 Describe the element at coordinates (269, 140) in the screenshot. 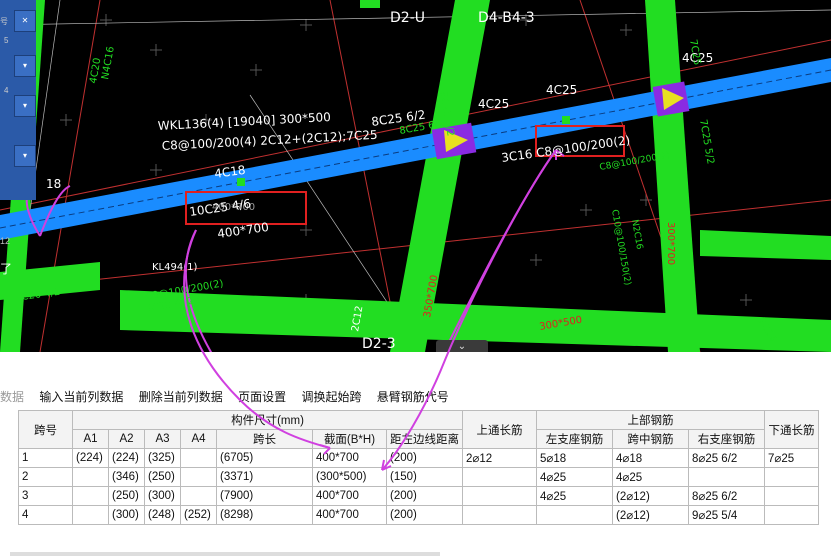

I see `beam-annotation-line2: C8@100/200(4) 2C12+(2C12);7C25` at that location.